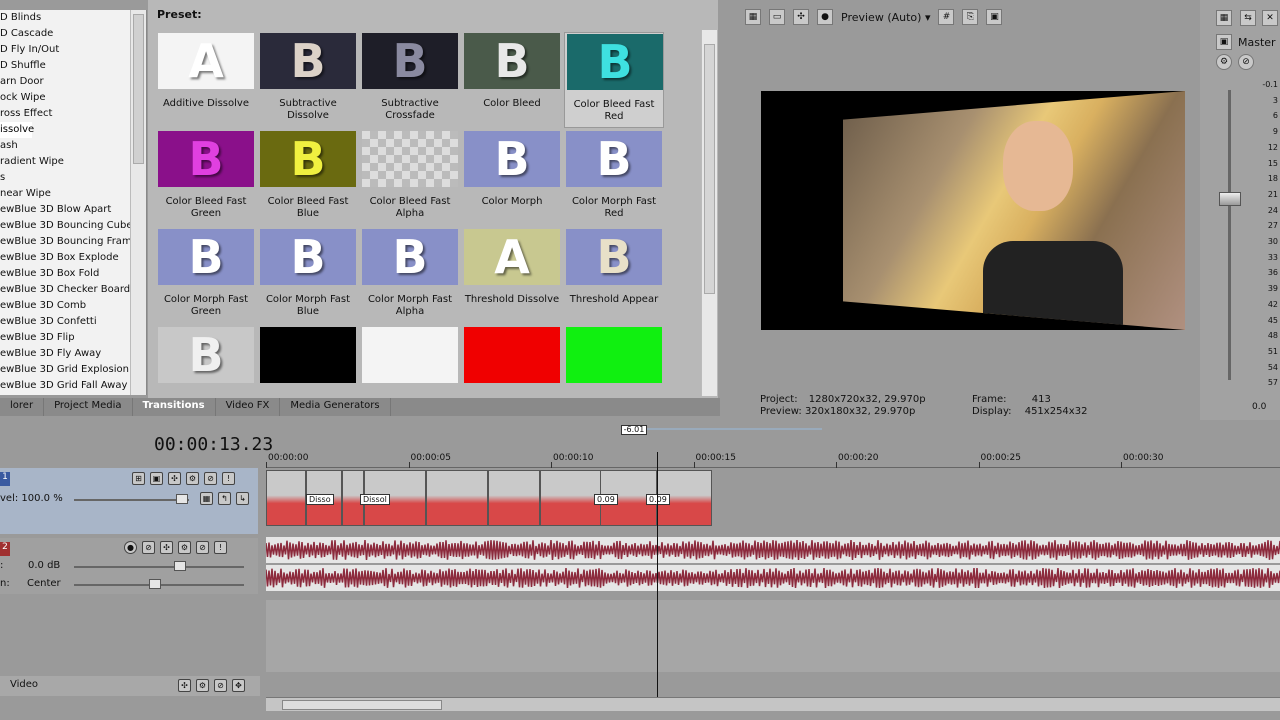  Describe the element at coordinates (73, 386) in the screenshot. I see `transition-list-item: ewBlue 3D Grid Fall Away` at that location.